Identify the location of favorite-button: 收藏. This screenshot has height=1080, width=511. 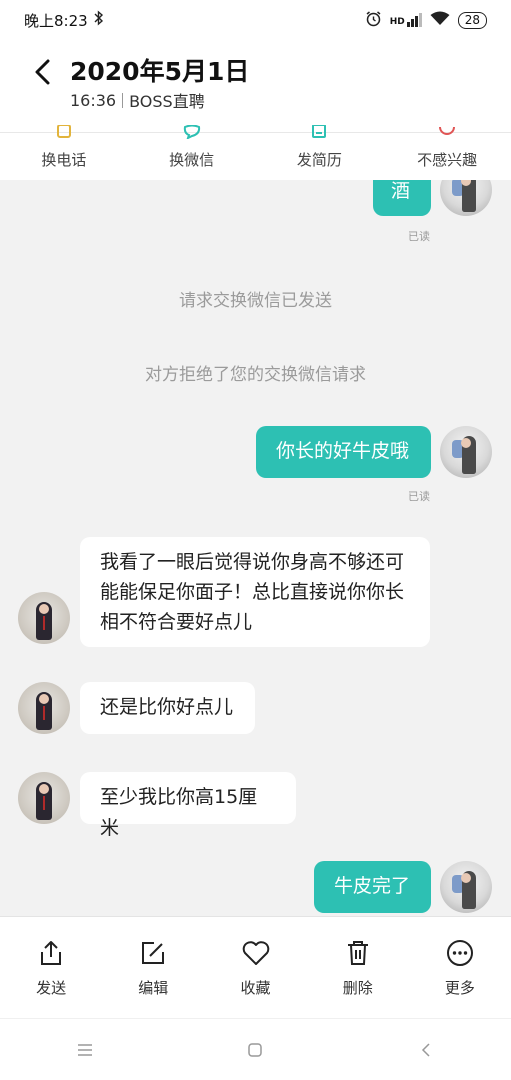
(255, 967).